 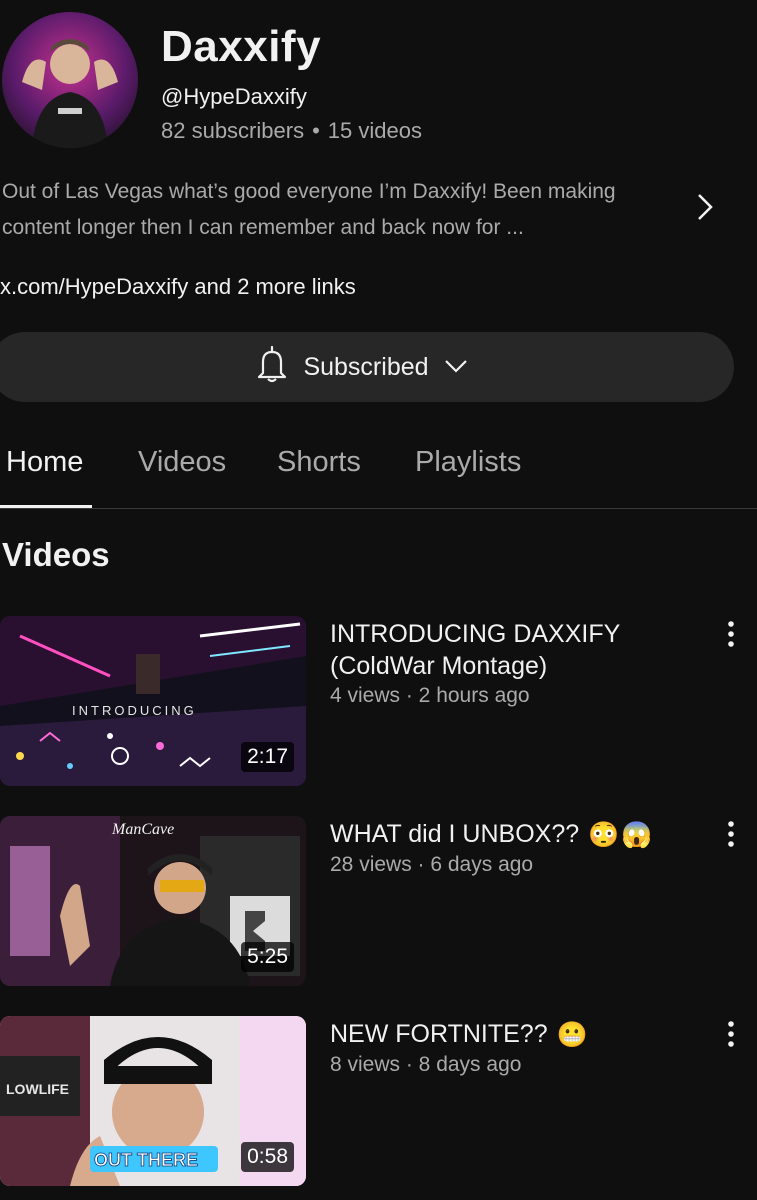 I want to click on svg-text: LOWLIFE, so click(x=37, y=1089).